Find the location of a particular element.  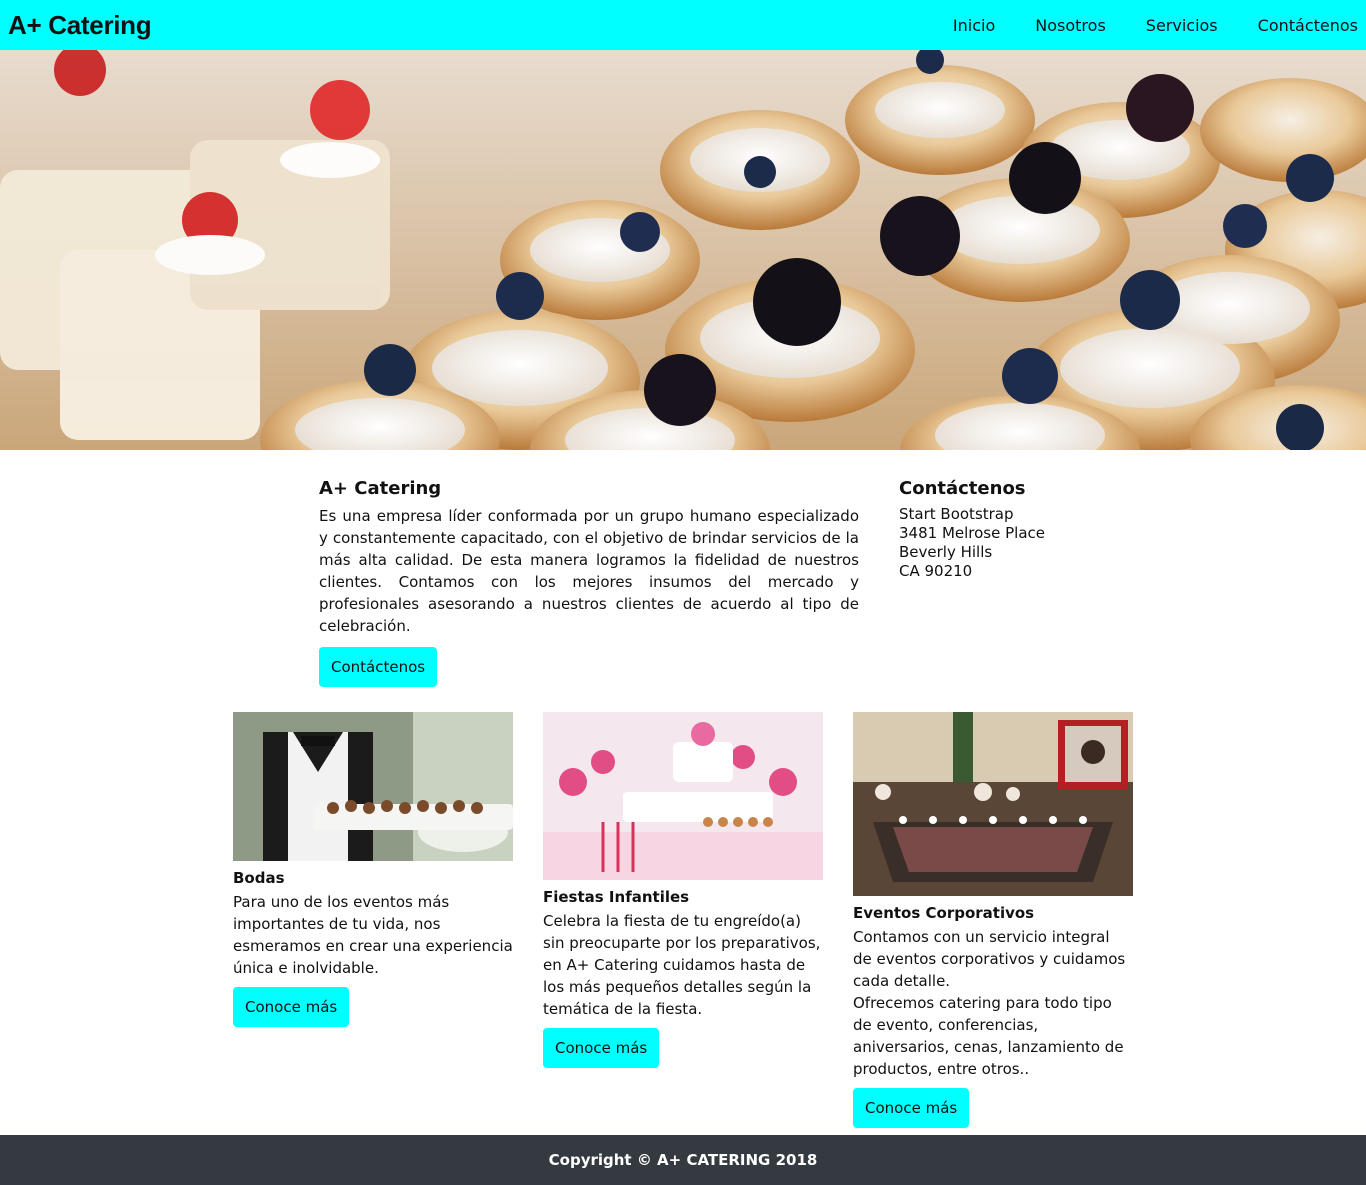

contact-line-company: Start Bootstrap is located at coordinates (956, 514).